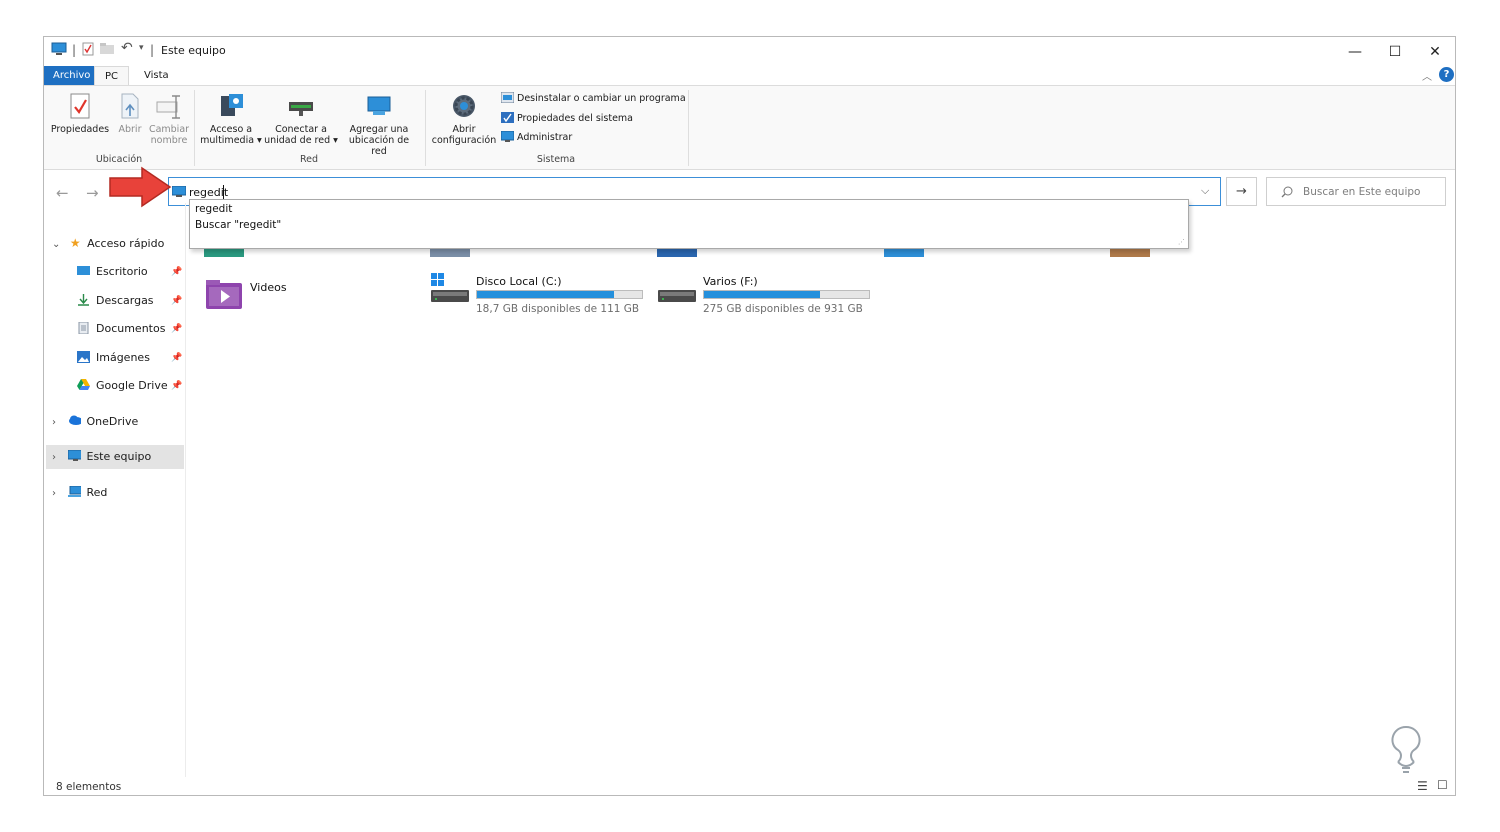  I want to click on conectar-unidad-button: Conectar a unidad de red ▾, so click(301, 119).